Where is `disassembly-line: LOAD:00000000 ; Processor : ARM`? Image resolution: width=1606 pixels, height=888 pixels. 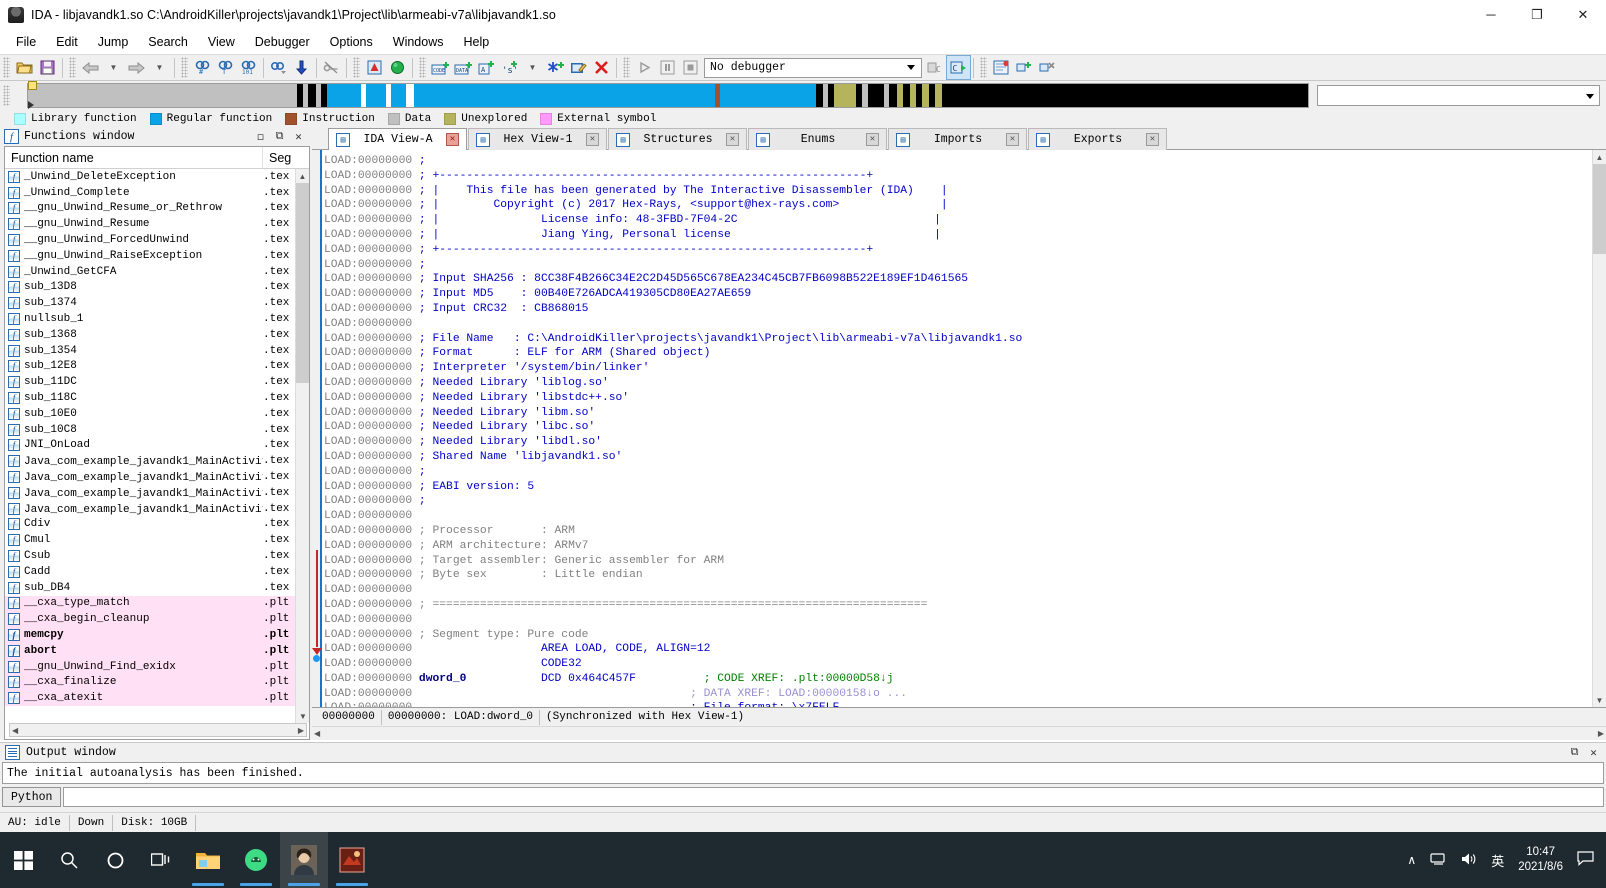 disassembly-line: LOAD:00000000 ; Processor : ARM is located at coordinates (958, 531).